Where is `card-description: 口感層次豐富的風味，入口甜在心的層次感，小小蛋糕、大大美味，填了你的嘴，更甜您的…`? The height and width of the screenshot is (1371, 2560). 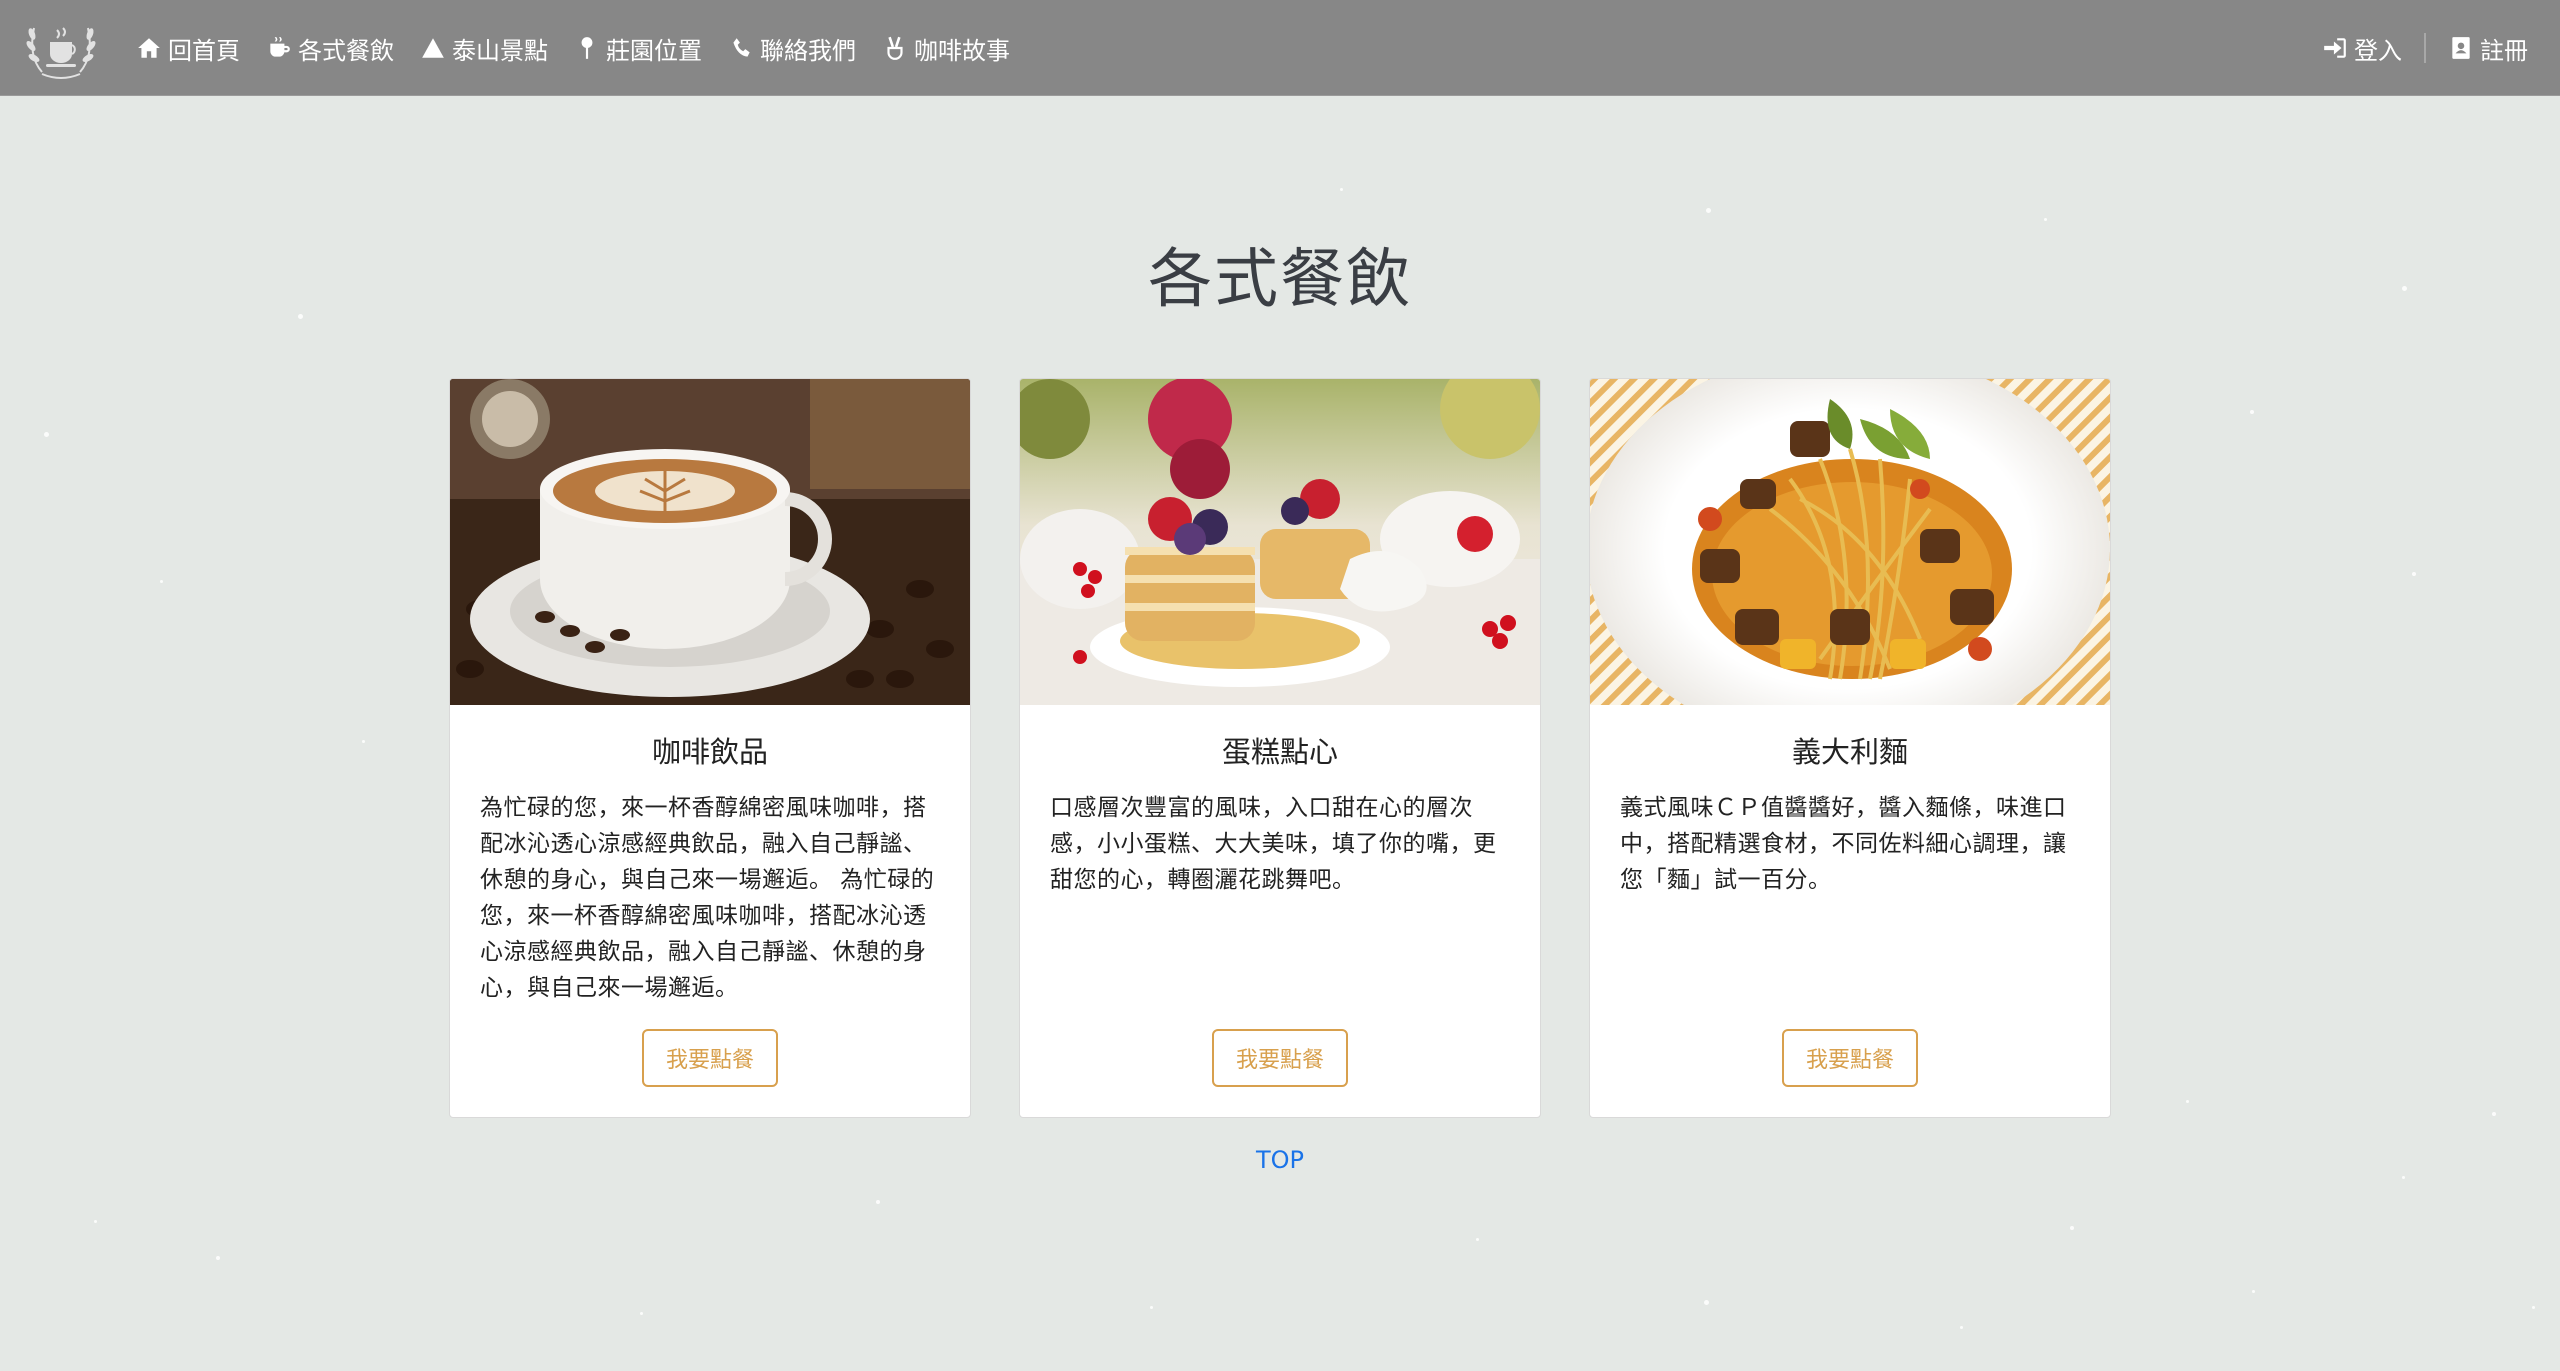 card-description: 口感層次豐富的風味，入口甜在心的層次感，小小蛋糕、大大美味，填了你的嘴，更甜您的… is located at coordinates (1273, 843).